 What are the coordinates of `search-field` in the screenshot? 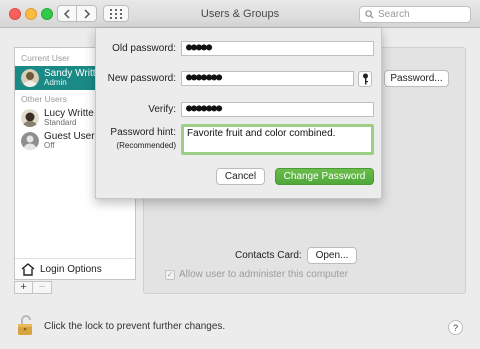 It's located at (415, 14).